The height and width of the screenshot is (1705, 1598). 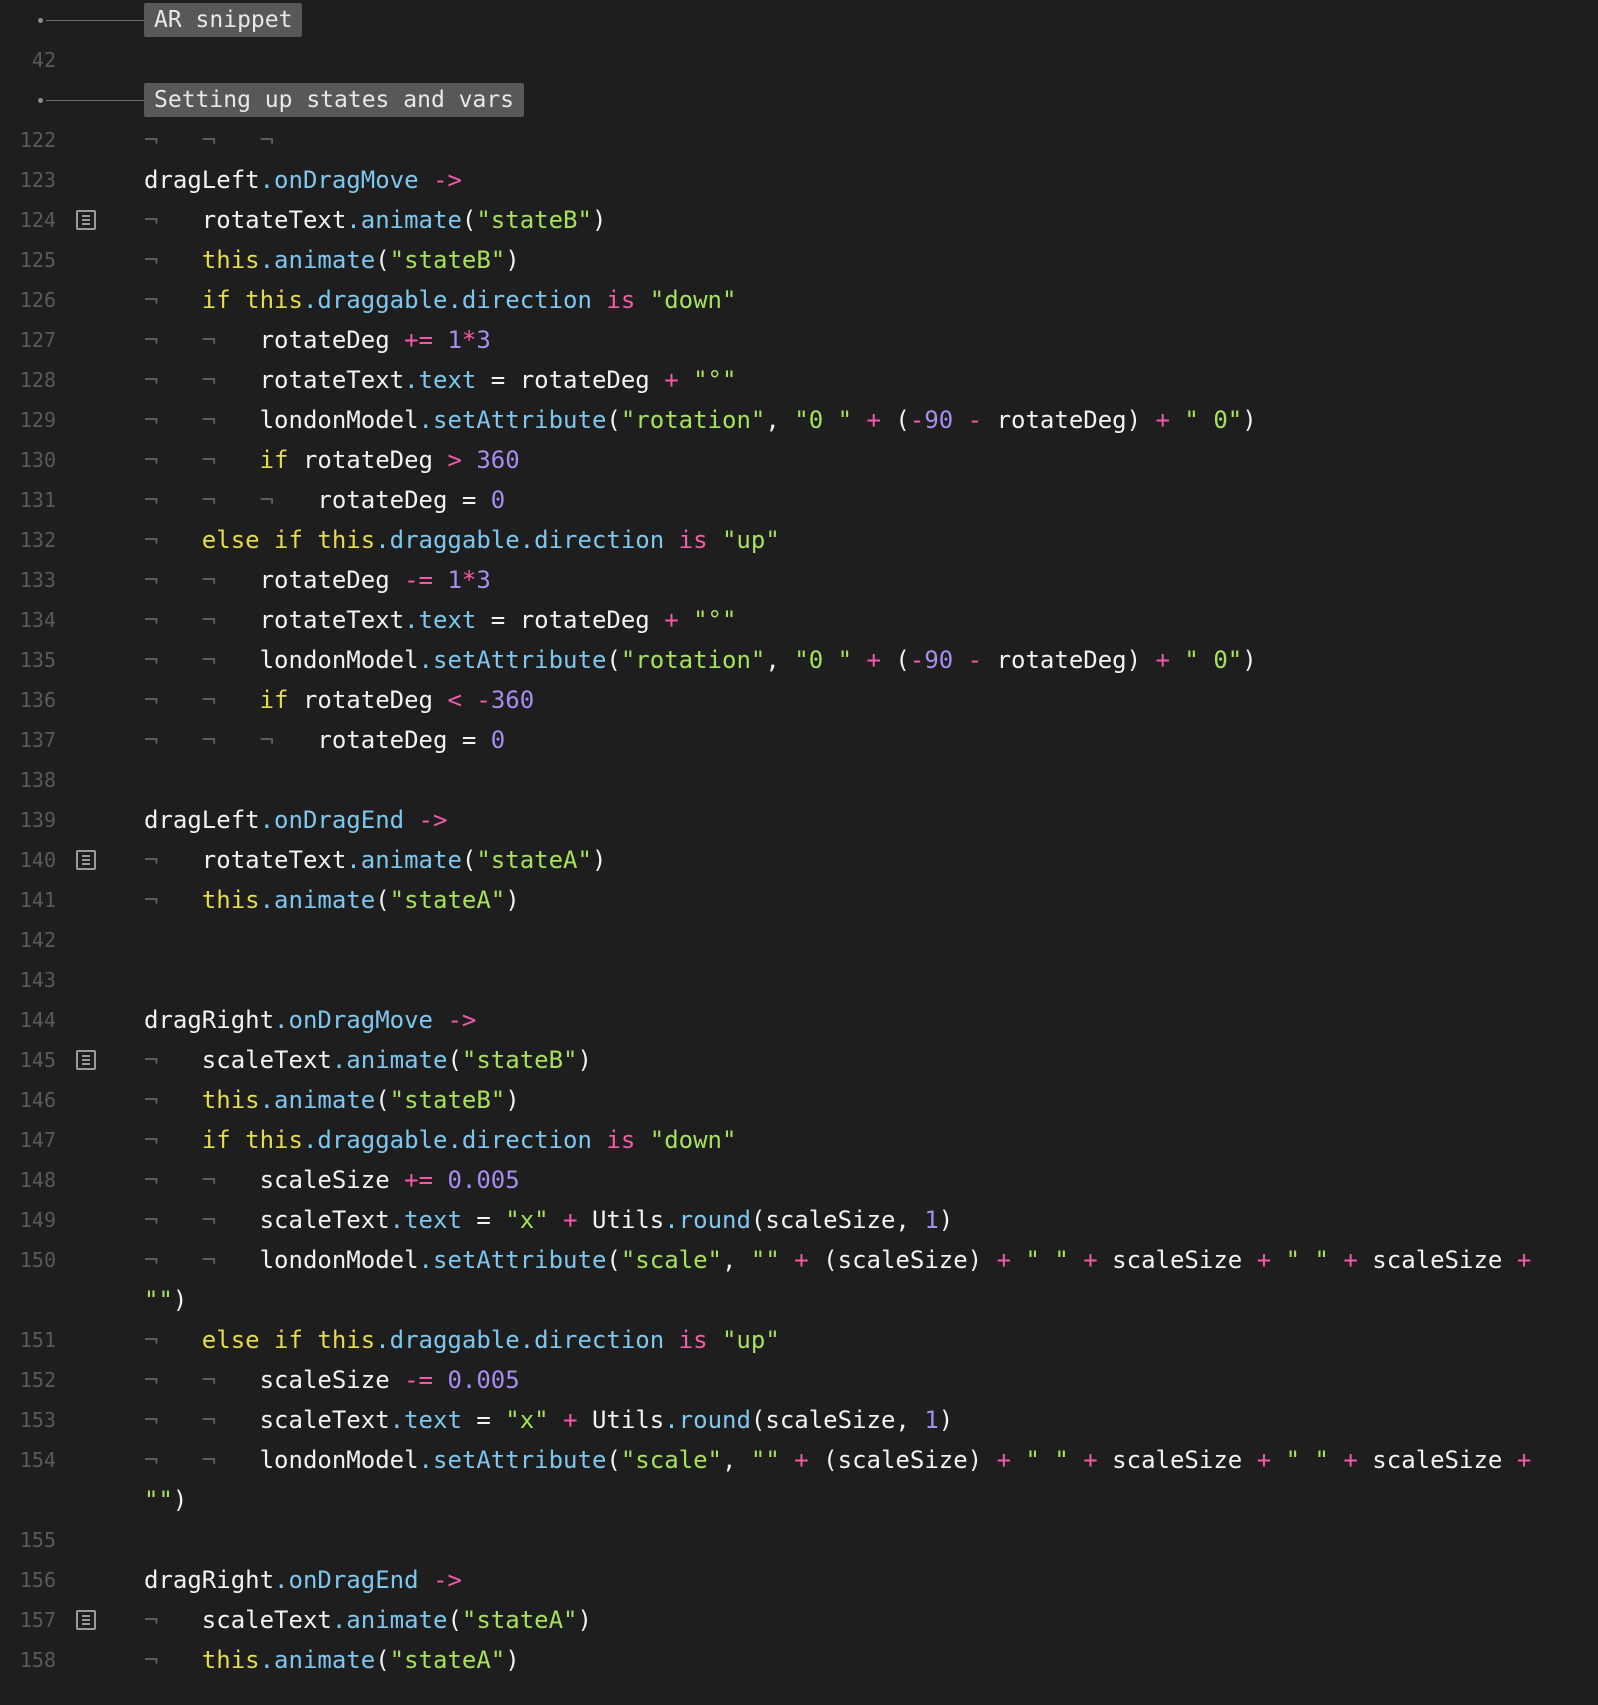 What do you see at coordinates (851, 1020) in the screenshot?
I see `code-text: dragRight.onDragMove ->` at bounding box center [851, 1020].